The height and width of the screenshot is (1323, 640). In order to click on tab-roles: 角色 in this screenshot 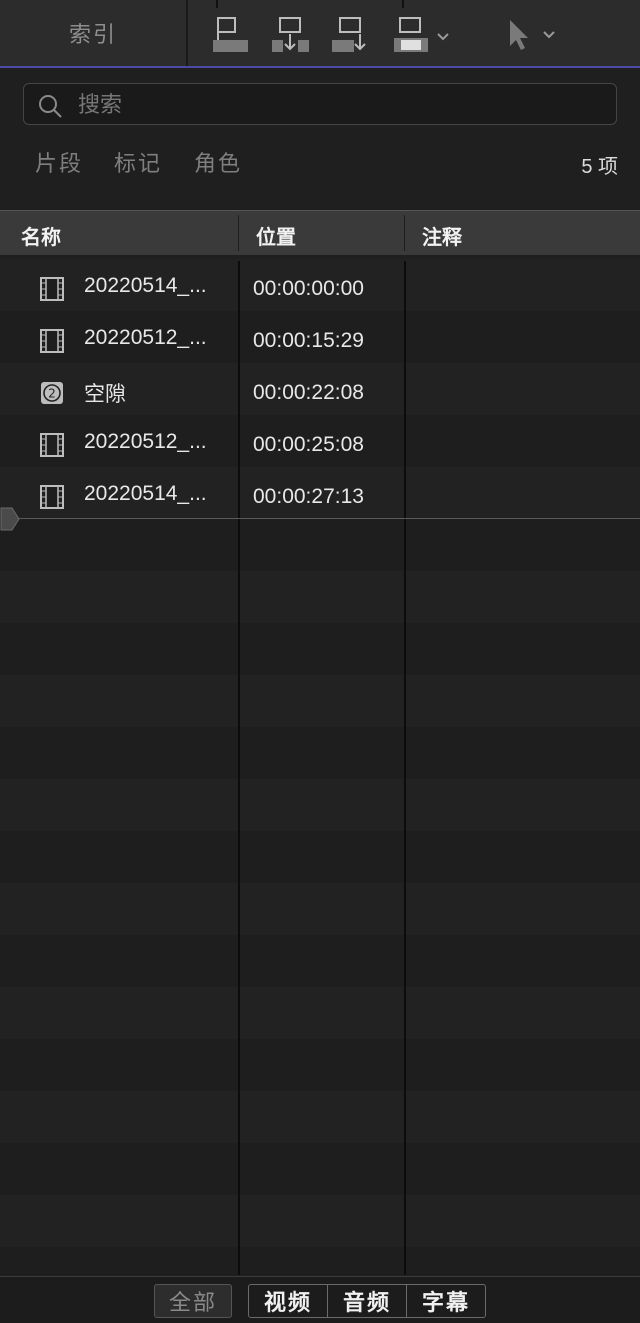, I will do `click(218, 162)`.